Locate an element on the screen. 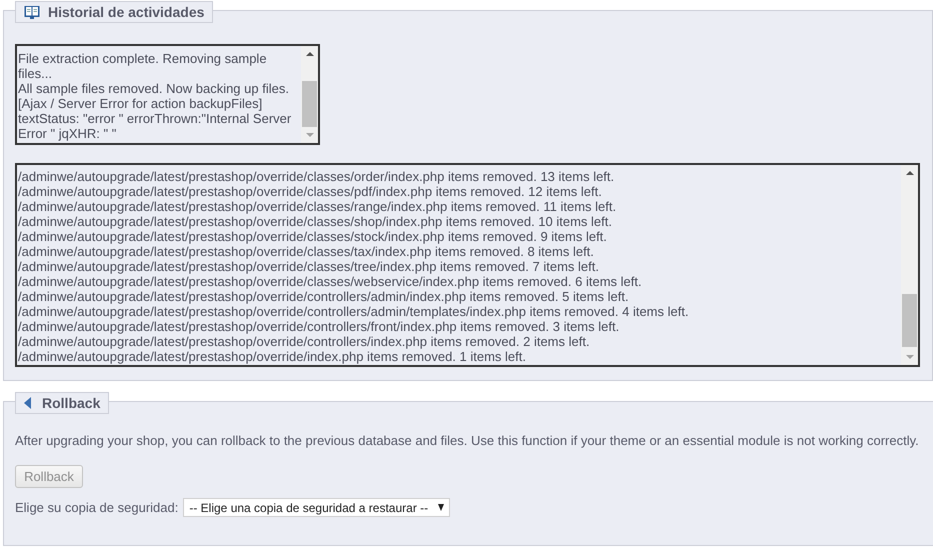 The width and height of the screenshot is (933, 547). backup-select: -- Elige una copia de seguridad a restaurar -- is located at coordinates (316, 507).